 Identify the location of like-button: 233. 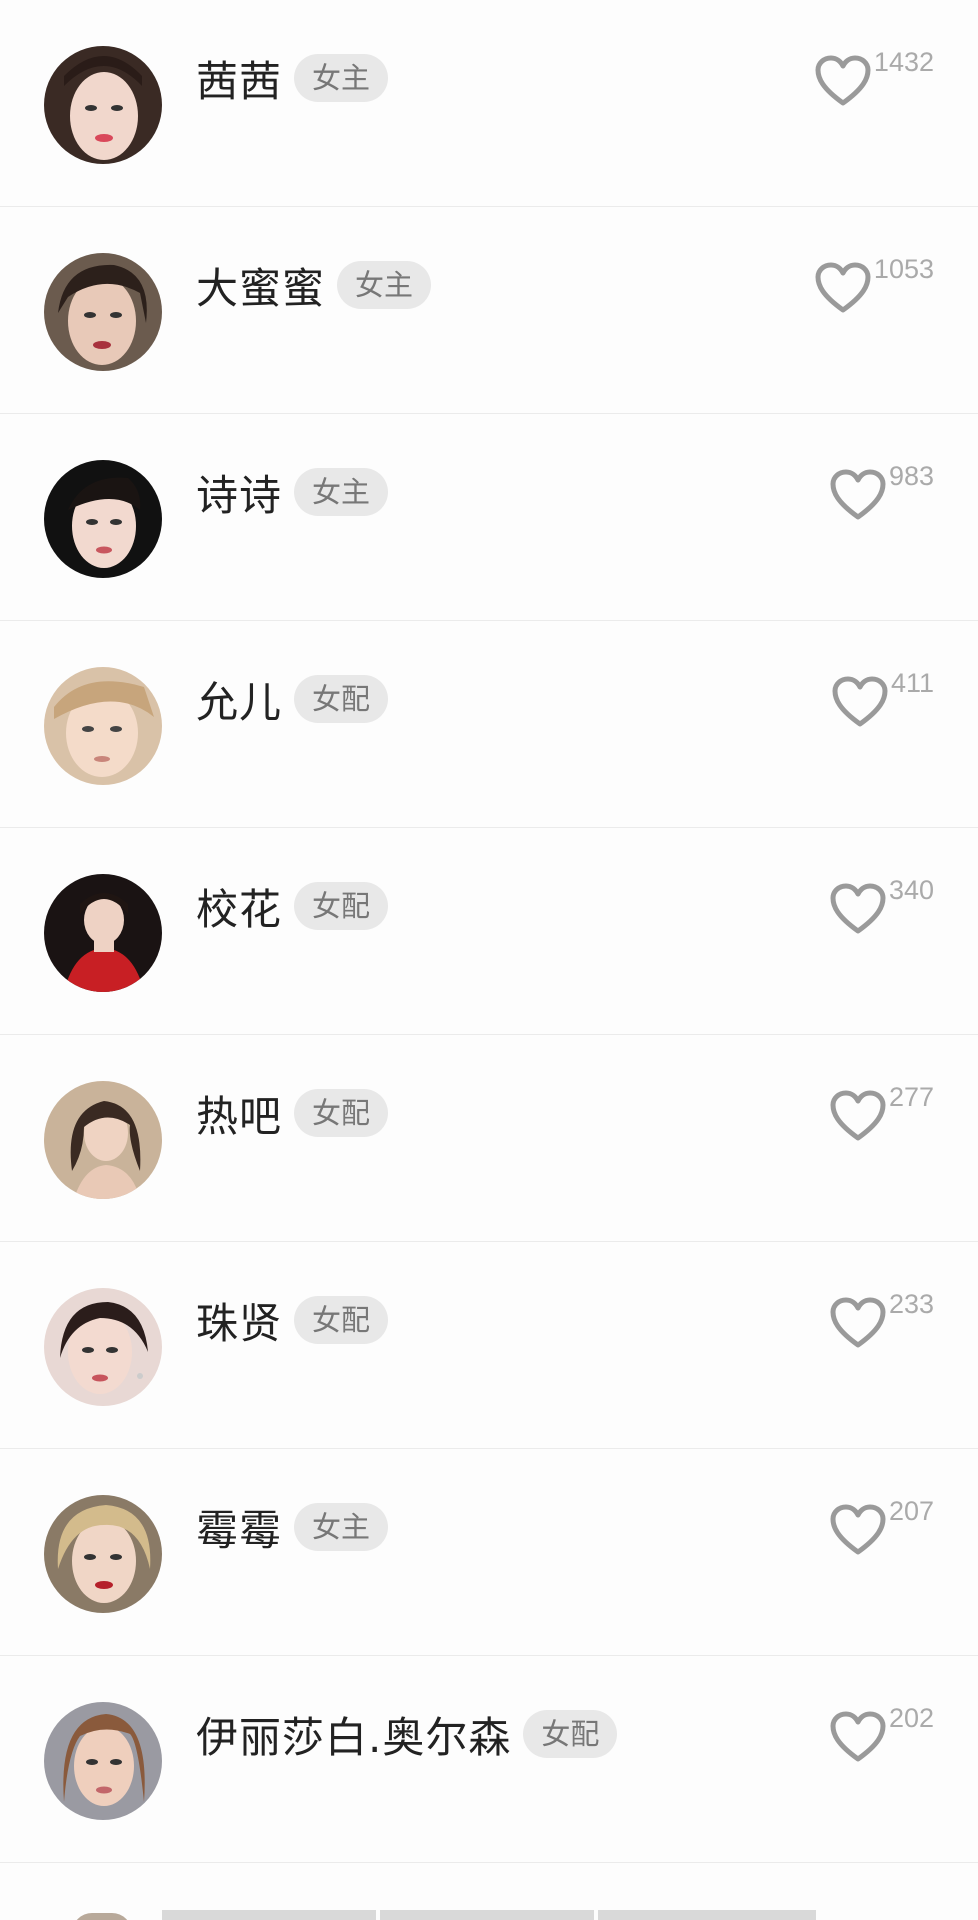
(881, 1320).